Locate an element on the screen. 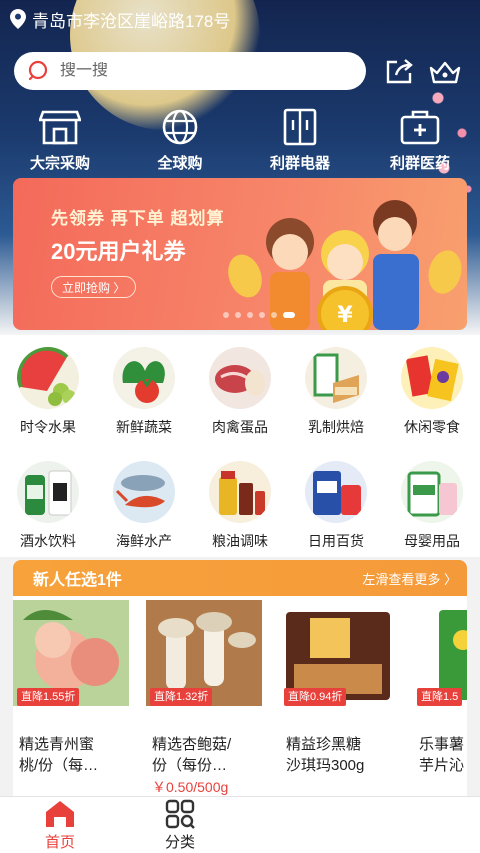  quick-nav-label: 全球购 is located at coordinates (180, 163).